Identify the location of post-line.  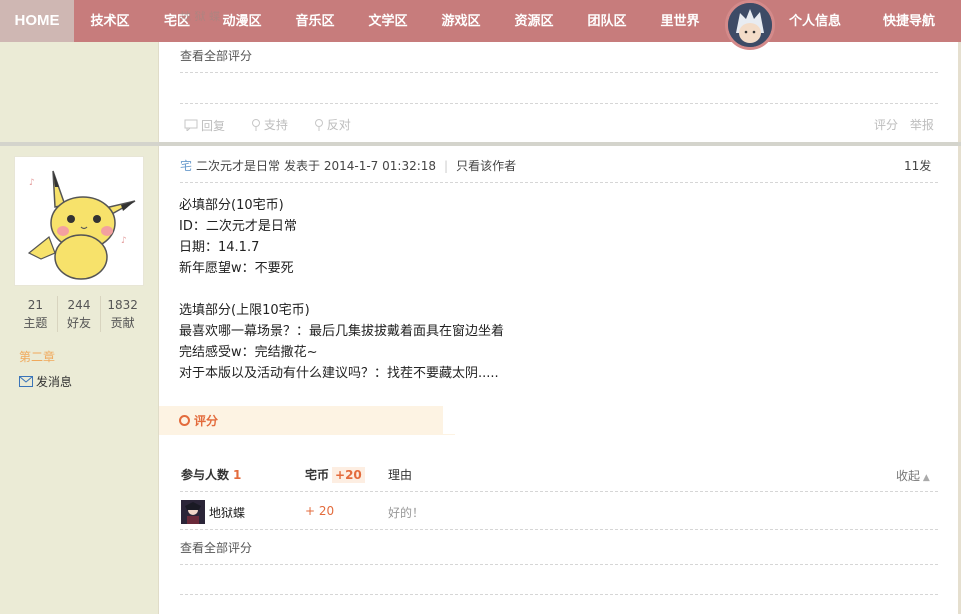
(341, 289).